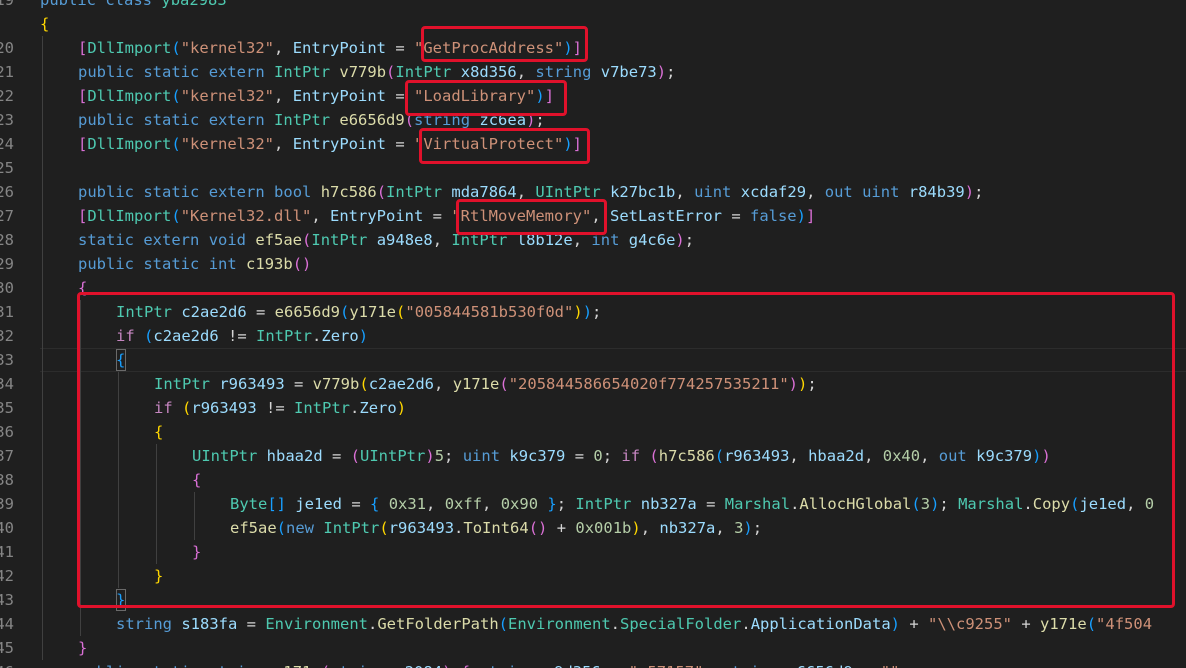  I want to click on code-token: }, so click(83, 648).